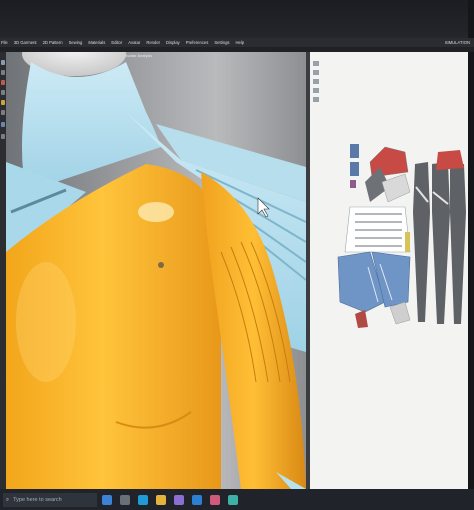 The image size is (474, 510). I want to click on pattern-toolbar, so click(316, 82).